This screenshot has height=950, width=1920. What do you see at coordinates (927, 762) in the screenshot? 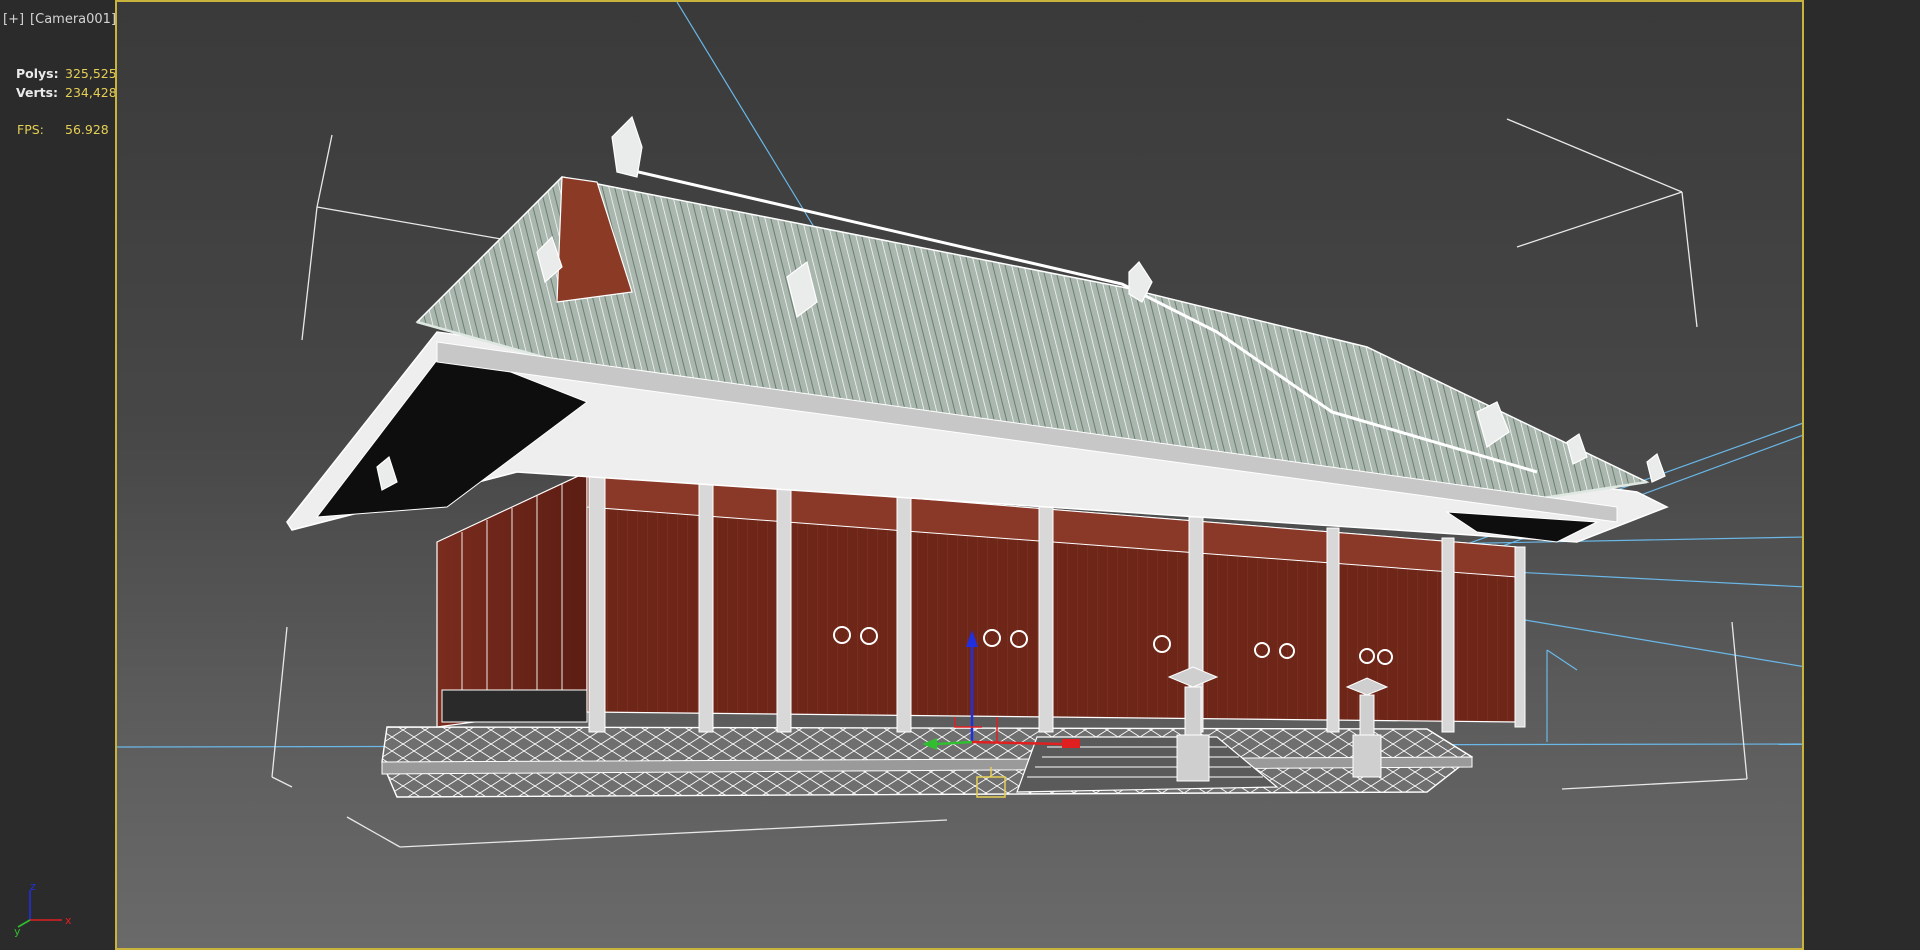
I see `temple-platform` at bounding box center [927, 762].